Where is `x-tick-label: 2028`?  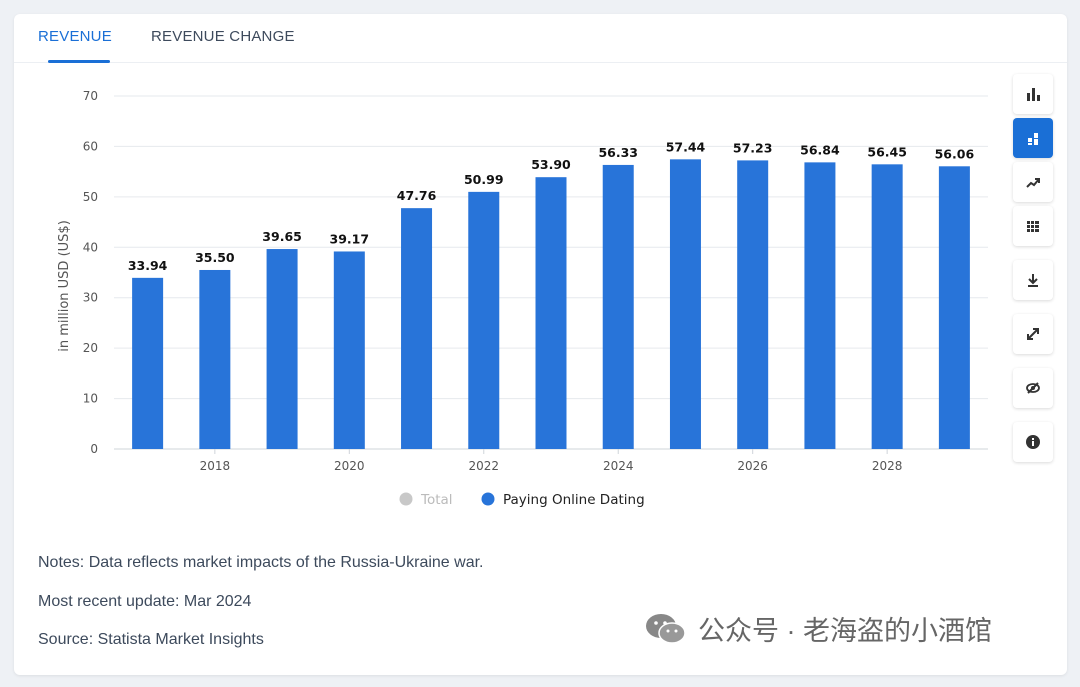 x-tick-label: 2028 is located at coordinates (887, 466).